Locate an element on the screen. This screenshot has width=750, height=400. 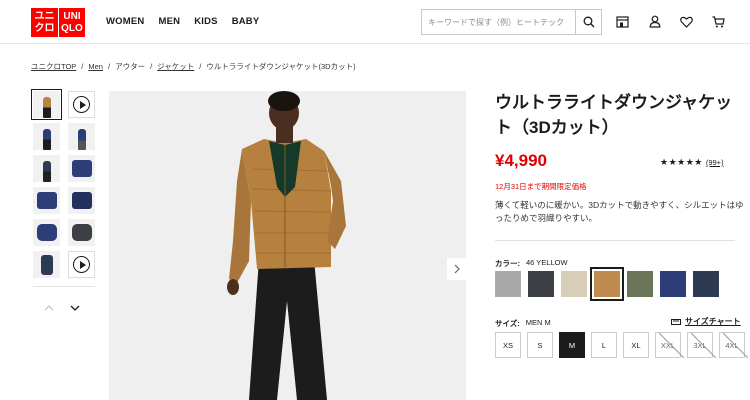
color-swatch-yellow is located at coordinates (607, 284).